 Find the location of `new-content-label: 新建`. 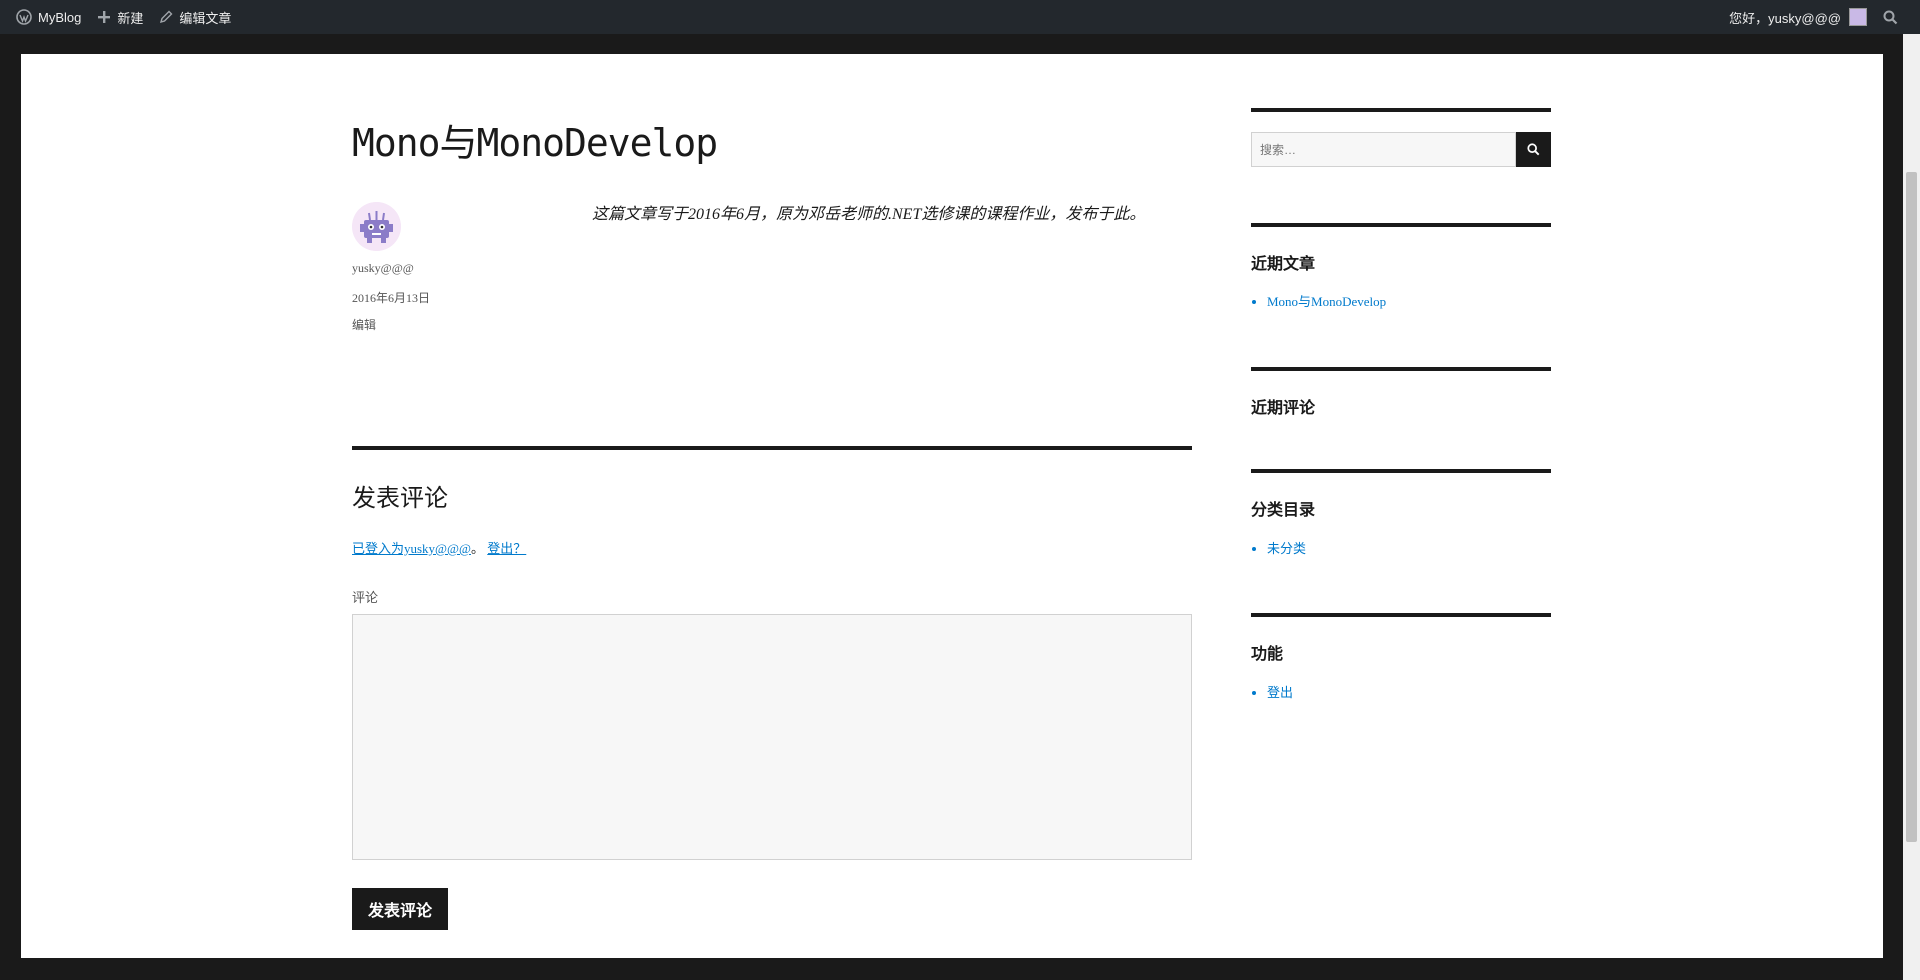

new-content-label: 新建 is located at coordinates (130, 18).